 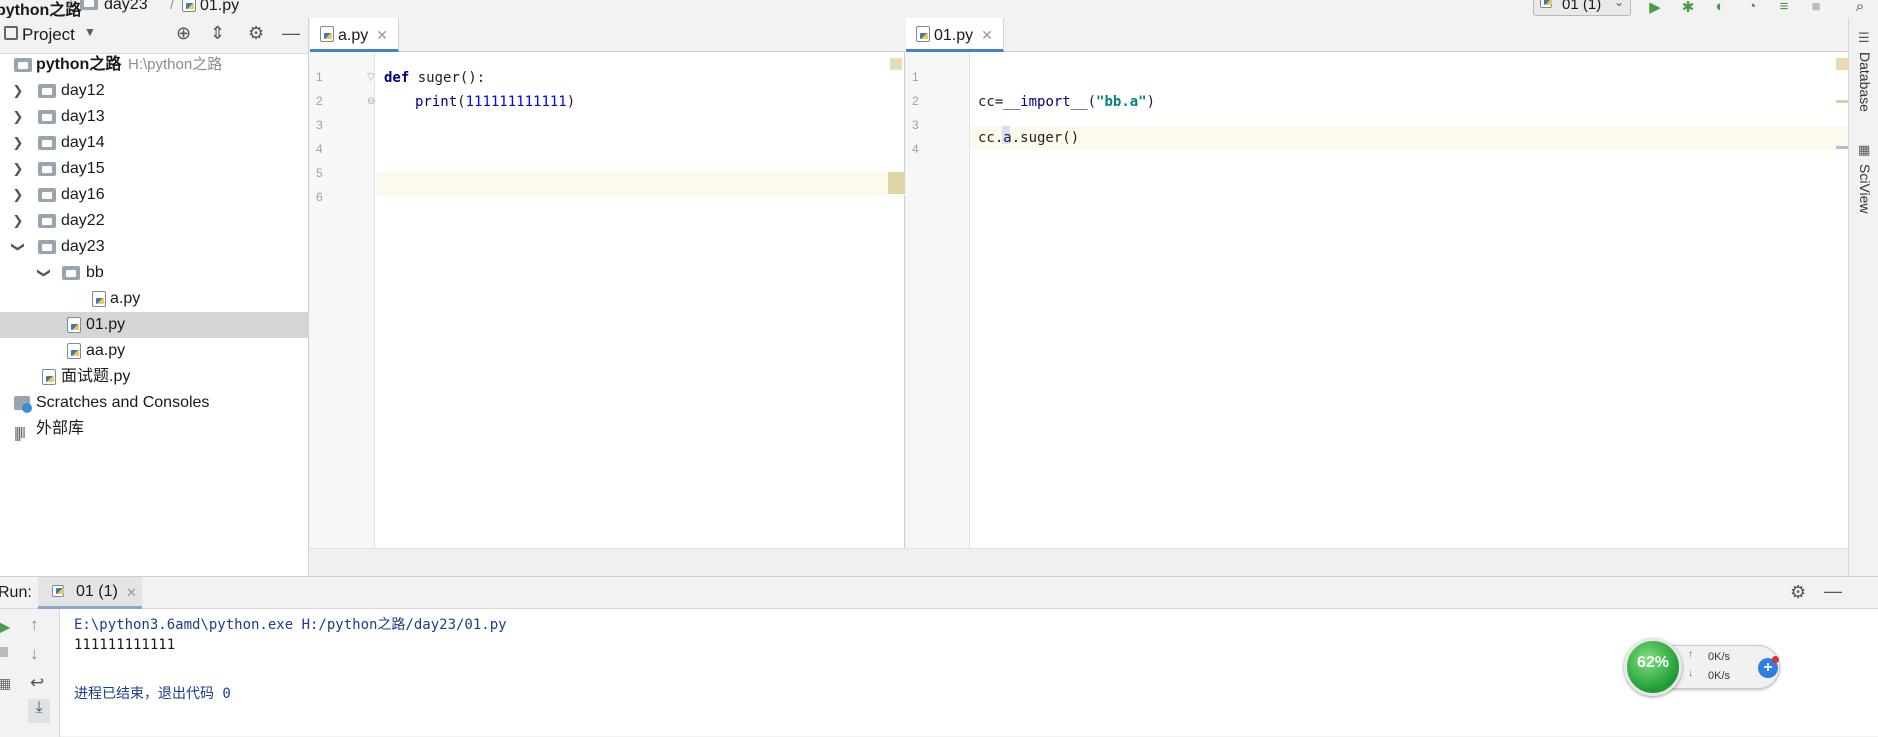 What do you see at coordinates (1720, 7) in the screenshot?
I see `coverage-icon: ◐` at bounding box center [1720, 7].